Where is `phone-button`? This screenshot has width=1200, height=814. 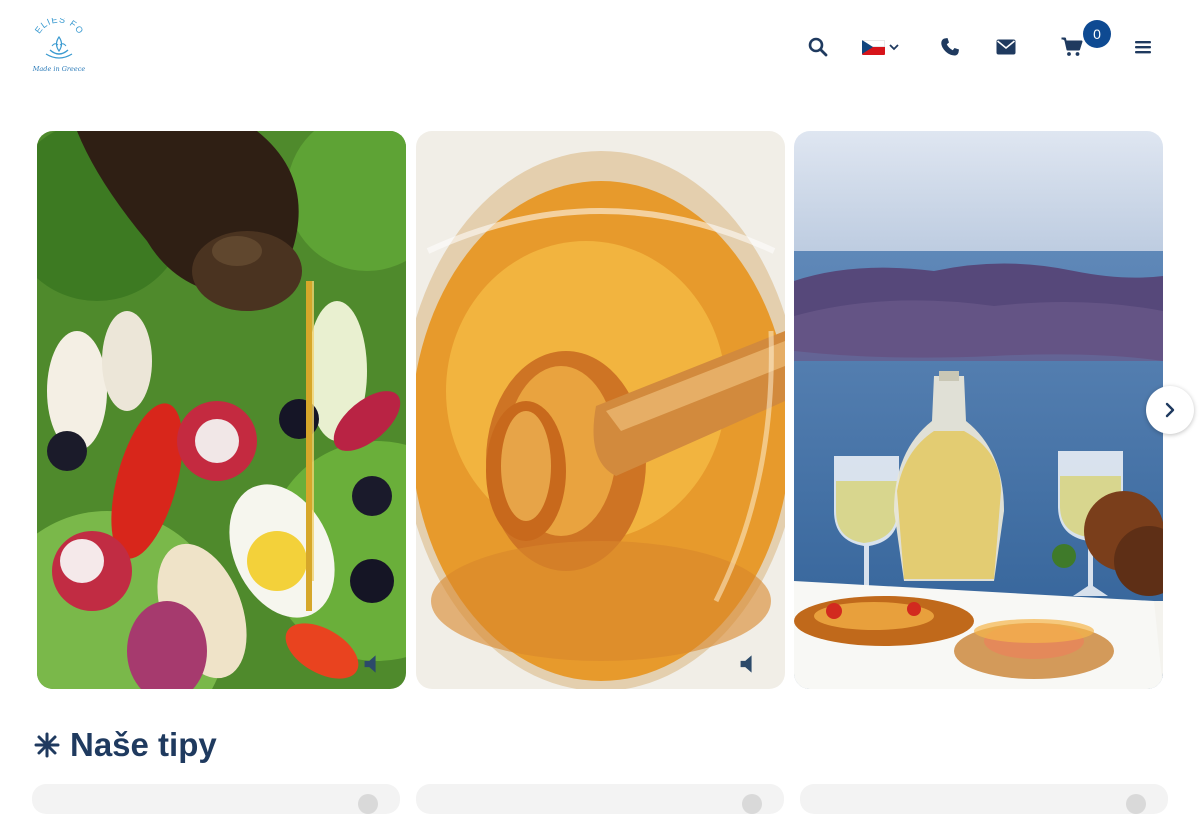
phone-button is located at coordinates (950, 47).